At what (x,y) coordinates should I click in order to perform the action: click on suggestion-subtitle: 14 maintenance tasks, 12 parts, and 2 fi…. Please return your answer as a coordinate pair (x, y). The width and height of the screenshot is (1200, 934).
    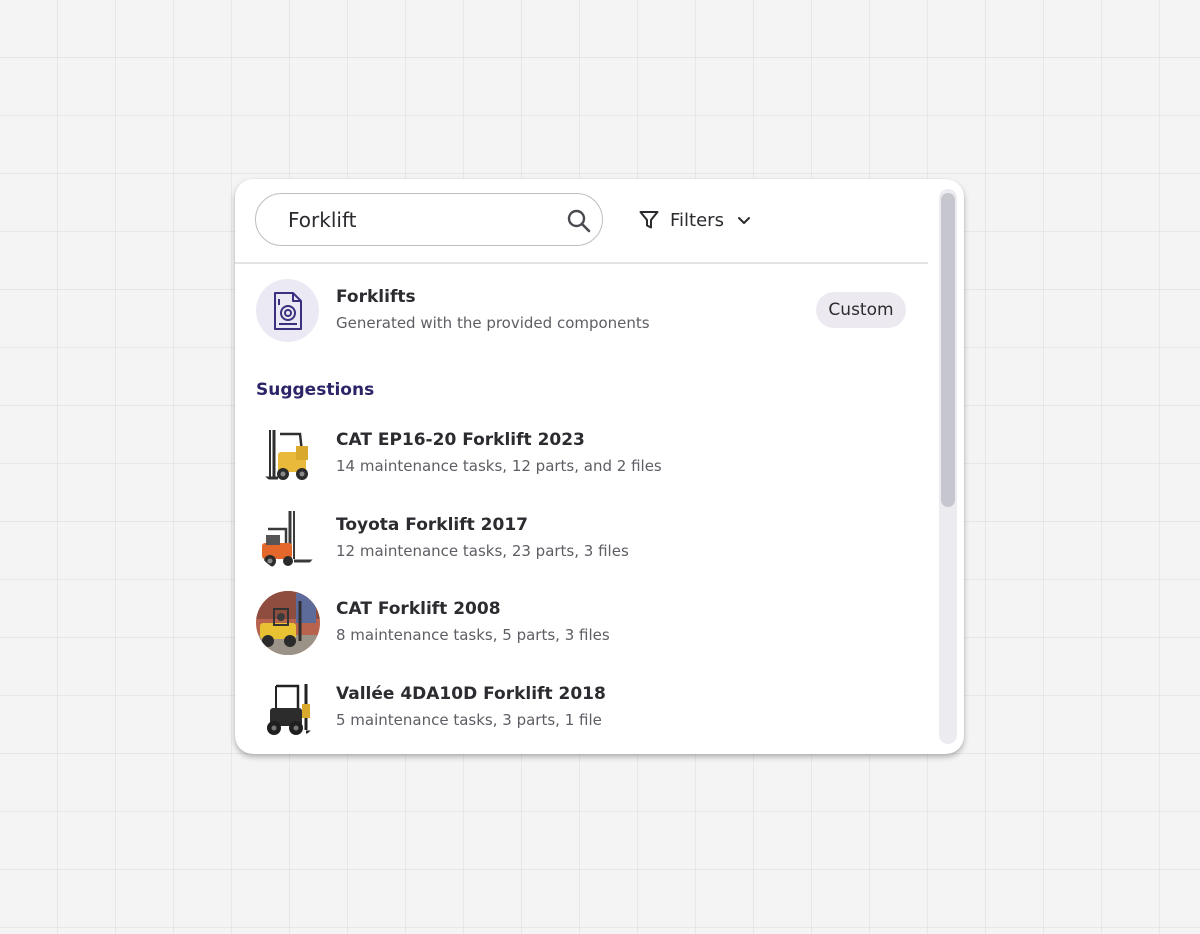
    Looking at the image, I should click on (499, 466).